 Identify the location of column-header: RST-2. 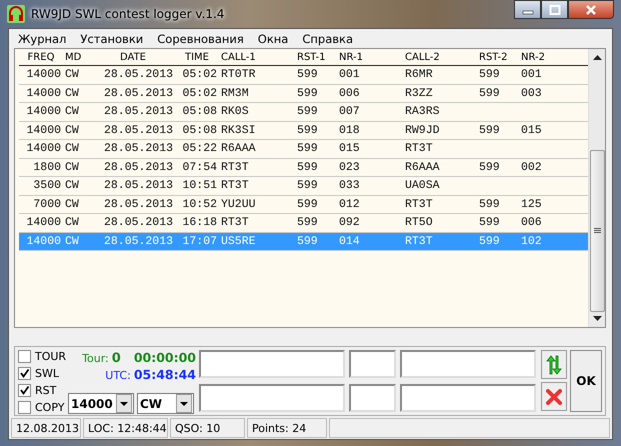
(498, 57).